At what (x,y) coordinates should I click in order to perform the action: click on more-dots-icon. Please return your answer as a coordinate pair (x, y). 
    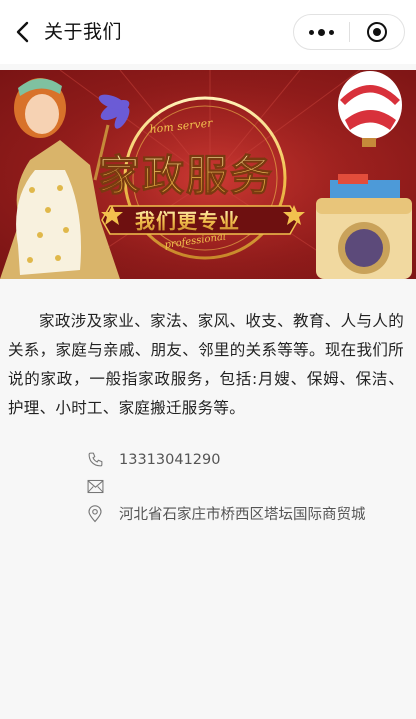
    Looking at the image, I should click on (321, 32).